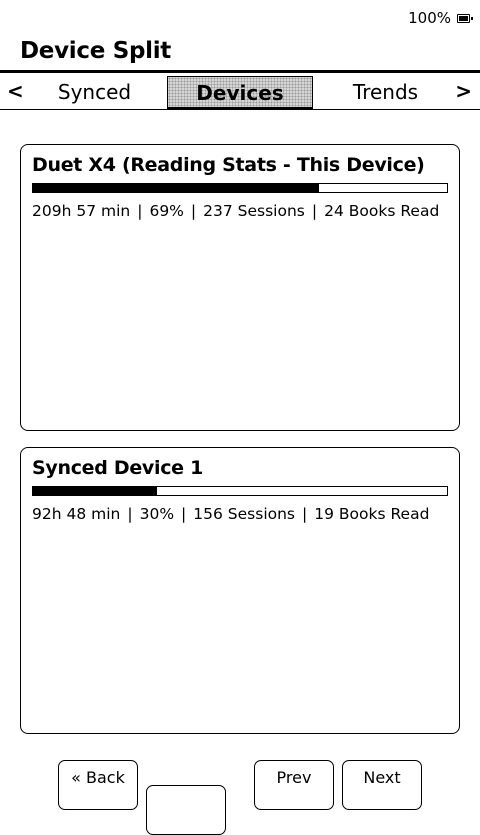 The width and height of the screenshot is (480, 835). What do you see at coordinates (81, 211) in the screenshot?
I see `reading-time: 209h 57 min` at bounding box center [81, 211].